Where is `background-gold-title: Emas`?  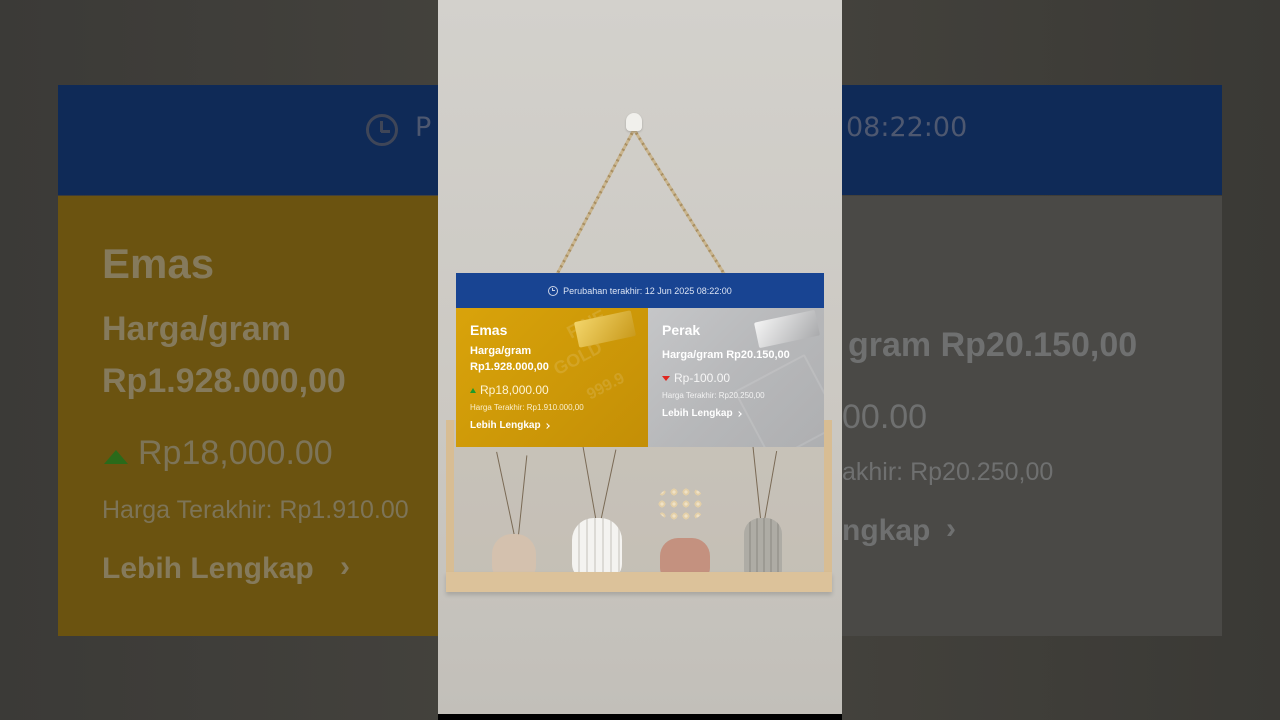 background-gold-title: Emas is located at coordinates (158, 263).